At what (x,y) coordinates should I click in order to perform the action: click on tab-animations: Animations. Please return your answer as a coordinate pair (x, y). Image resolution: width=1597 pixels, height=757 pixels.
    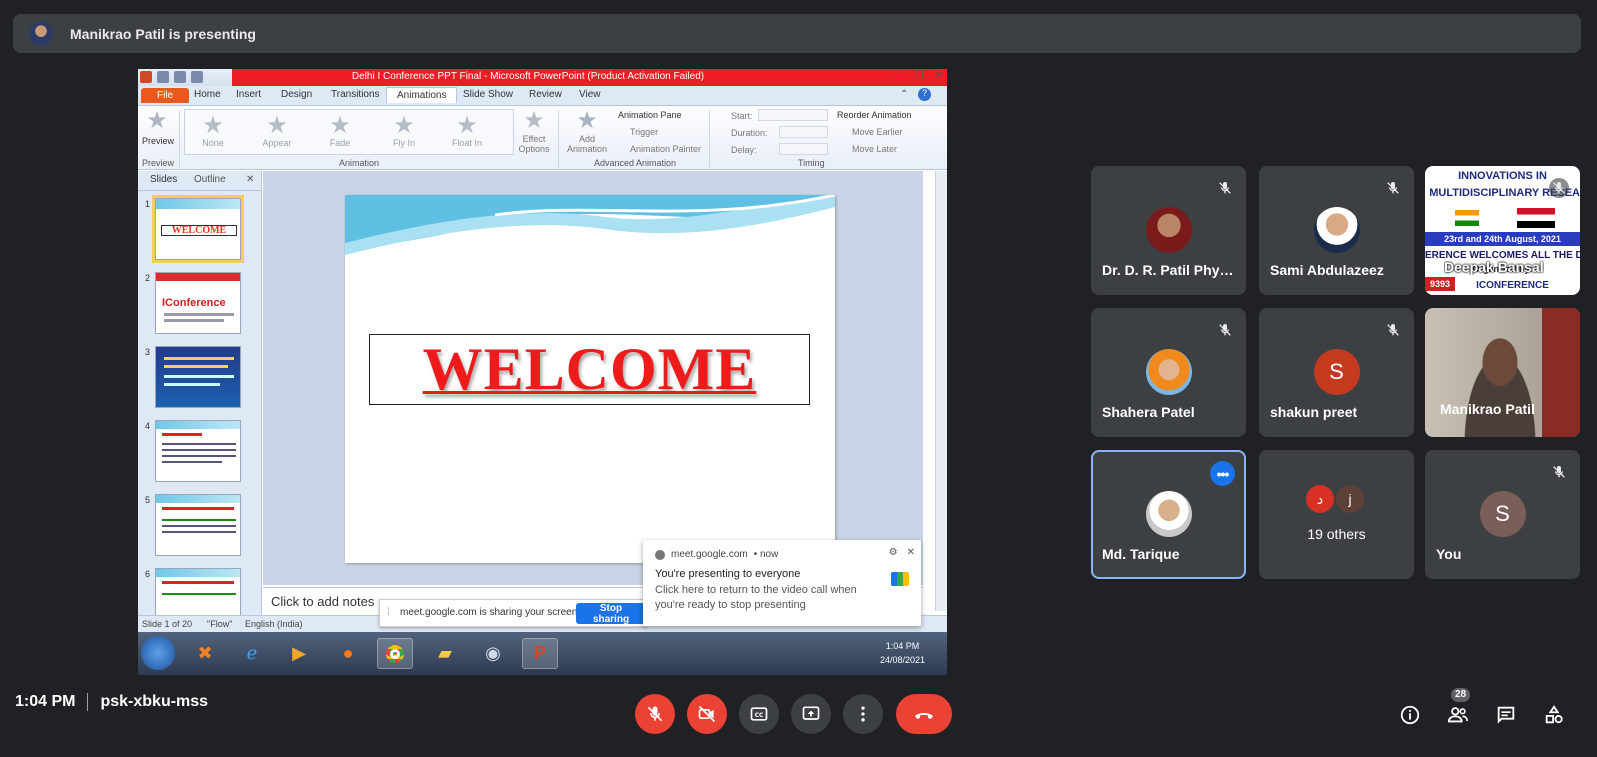
    Looking at the image, I should click on (422, 95).